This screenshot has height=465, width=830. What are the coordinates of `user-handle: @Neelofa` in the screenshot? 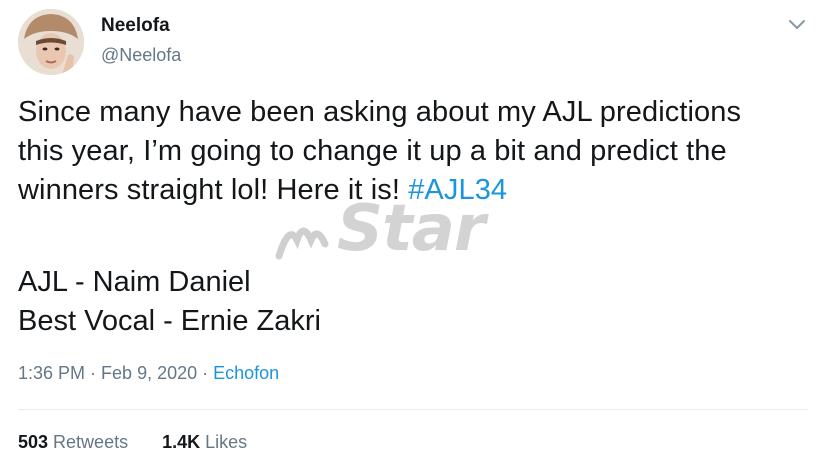 It's located at (141, 55).